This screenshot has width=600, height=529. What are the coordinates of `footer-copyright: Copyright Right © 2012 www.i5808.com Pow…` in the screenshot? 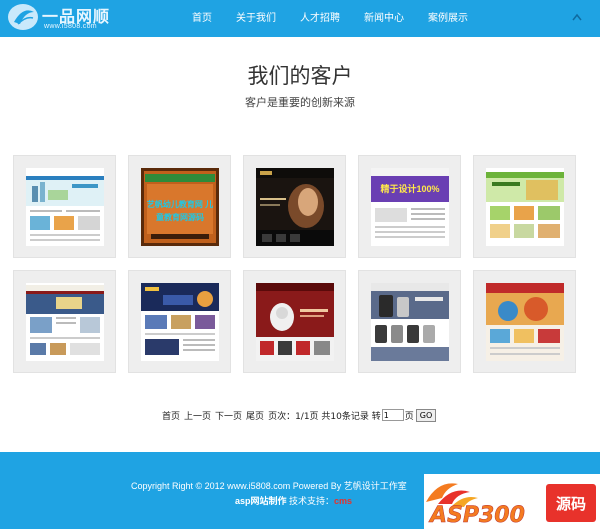 It's located at (269, 486).